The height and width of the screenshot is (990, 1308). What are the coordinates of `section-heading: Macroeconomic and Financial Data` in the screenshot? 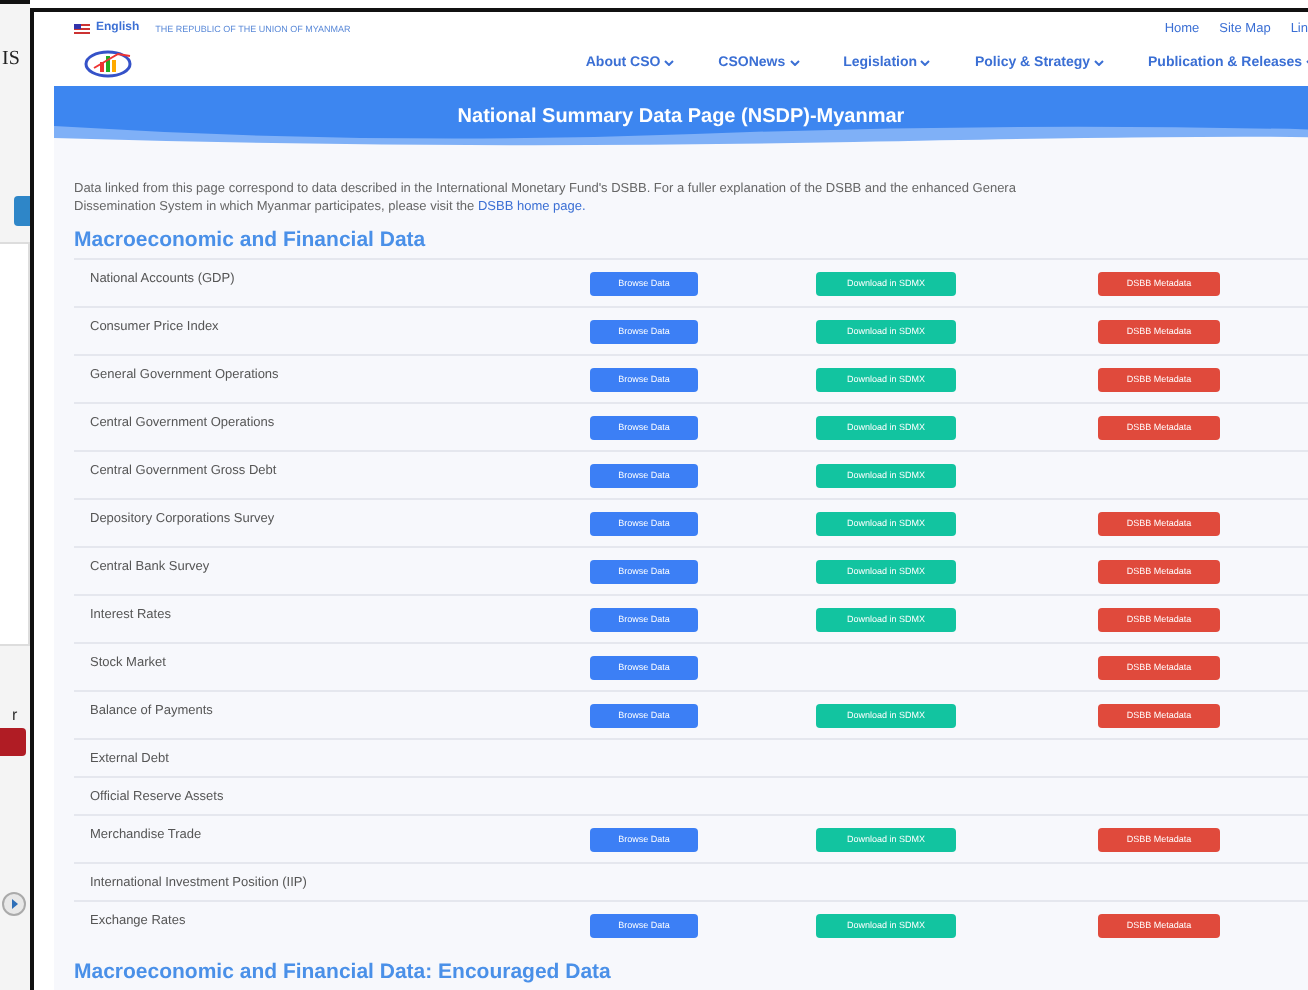 It's located at (251, 240).